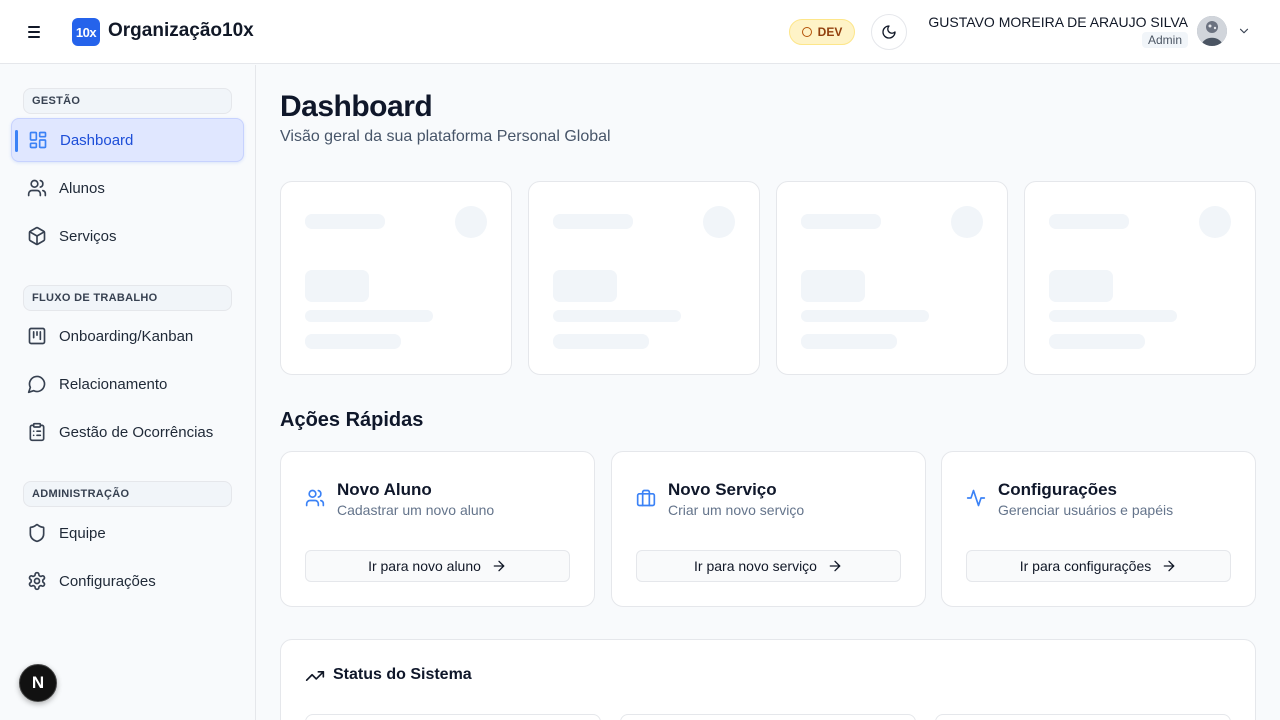 This screenshot has width=1280, height=720. Describe the element at coordinates (356, 106) in the screenshot. I see `page-title: Dashboard` at that location.